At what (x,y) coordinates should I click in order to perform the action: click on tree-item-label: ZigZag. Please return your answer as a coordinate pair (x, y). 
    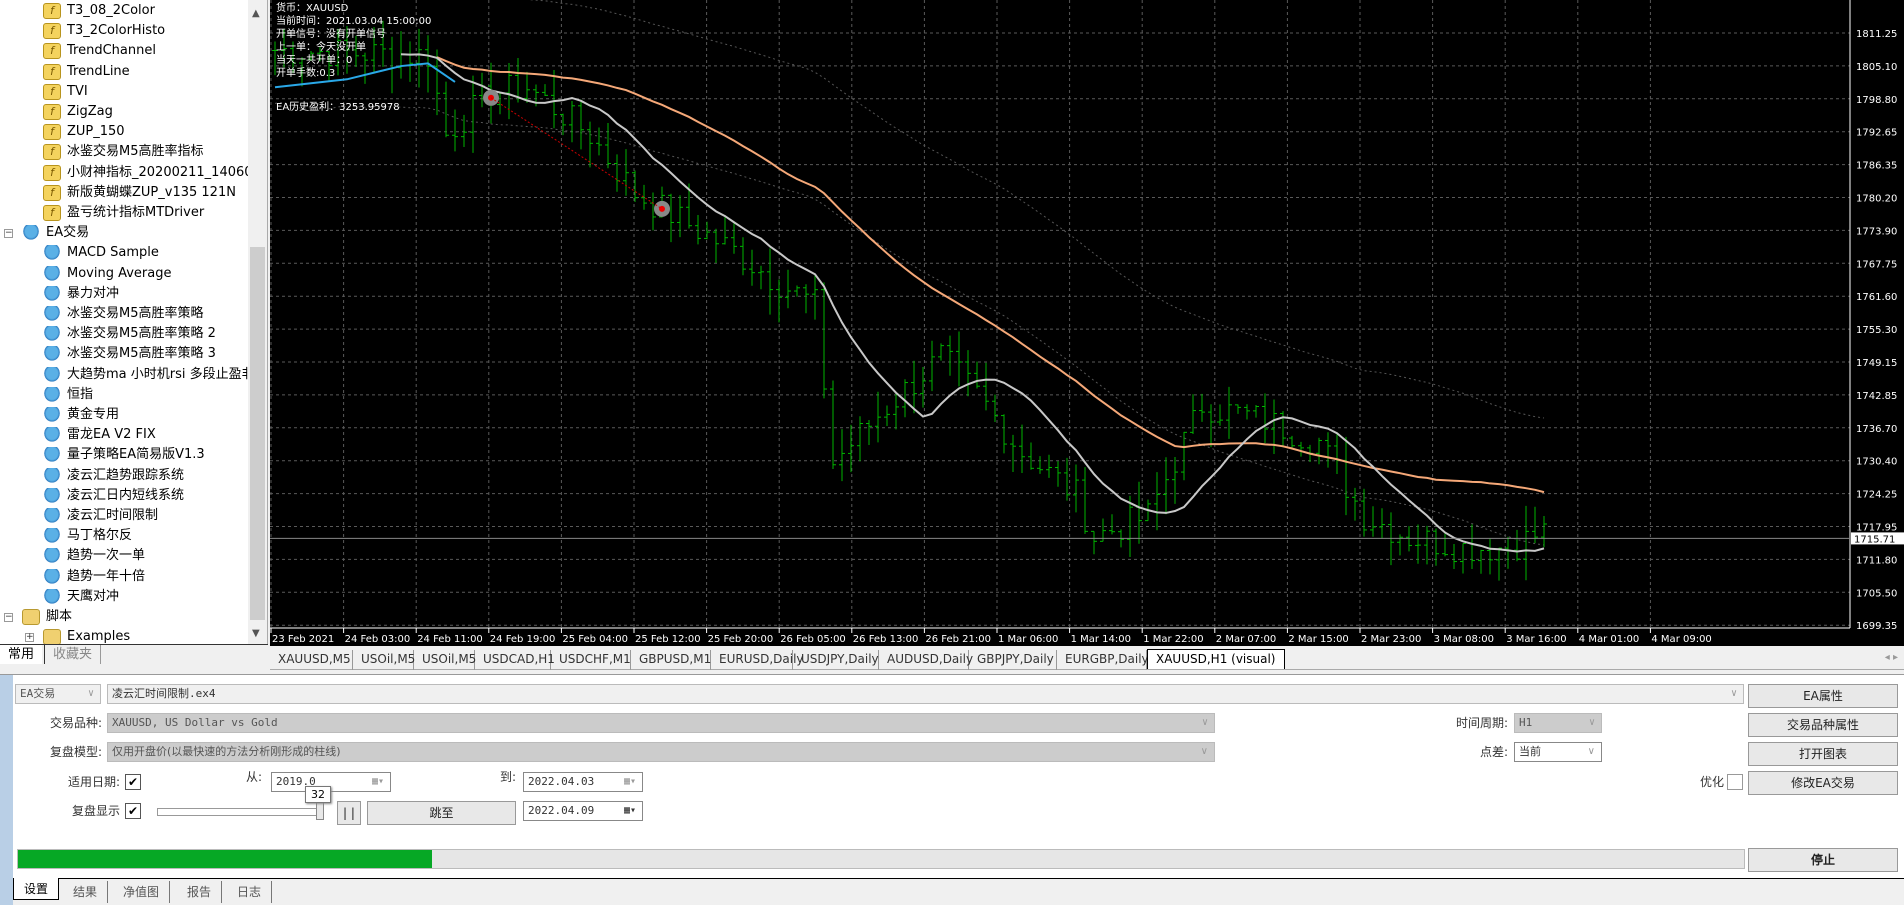
    Looking at the image, I should click on (90, 111).